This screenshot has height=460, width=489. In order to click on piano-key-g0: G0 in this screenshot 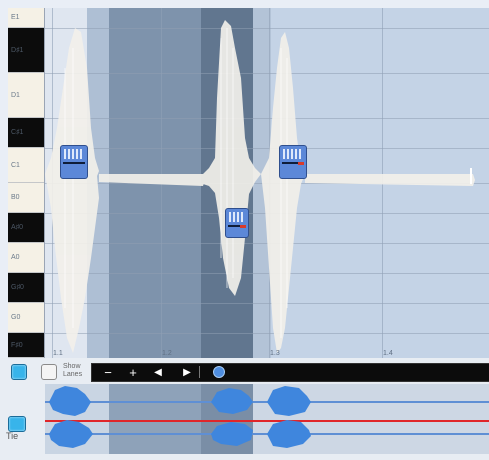, I will do `click(26, 318)`.